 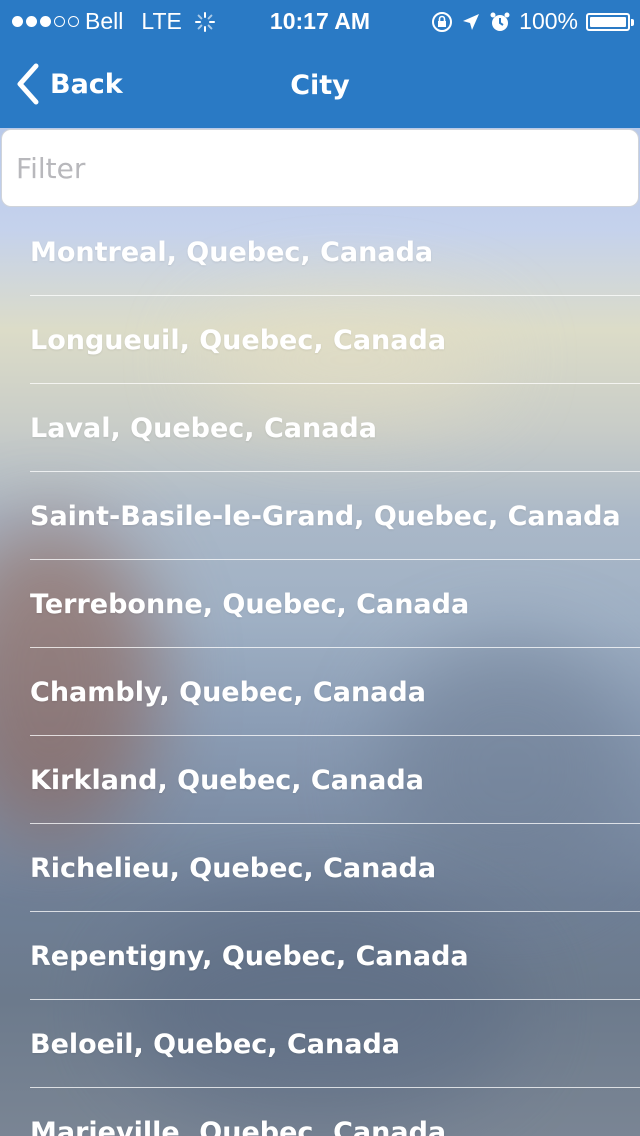 What do you see at coordinates (471, 21) in the screenshot?
I see `location-arrow-icon` at bounding box center [471, 21].